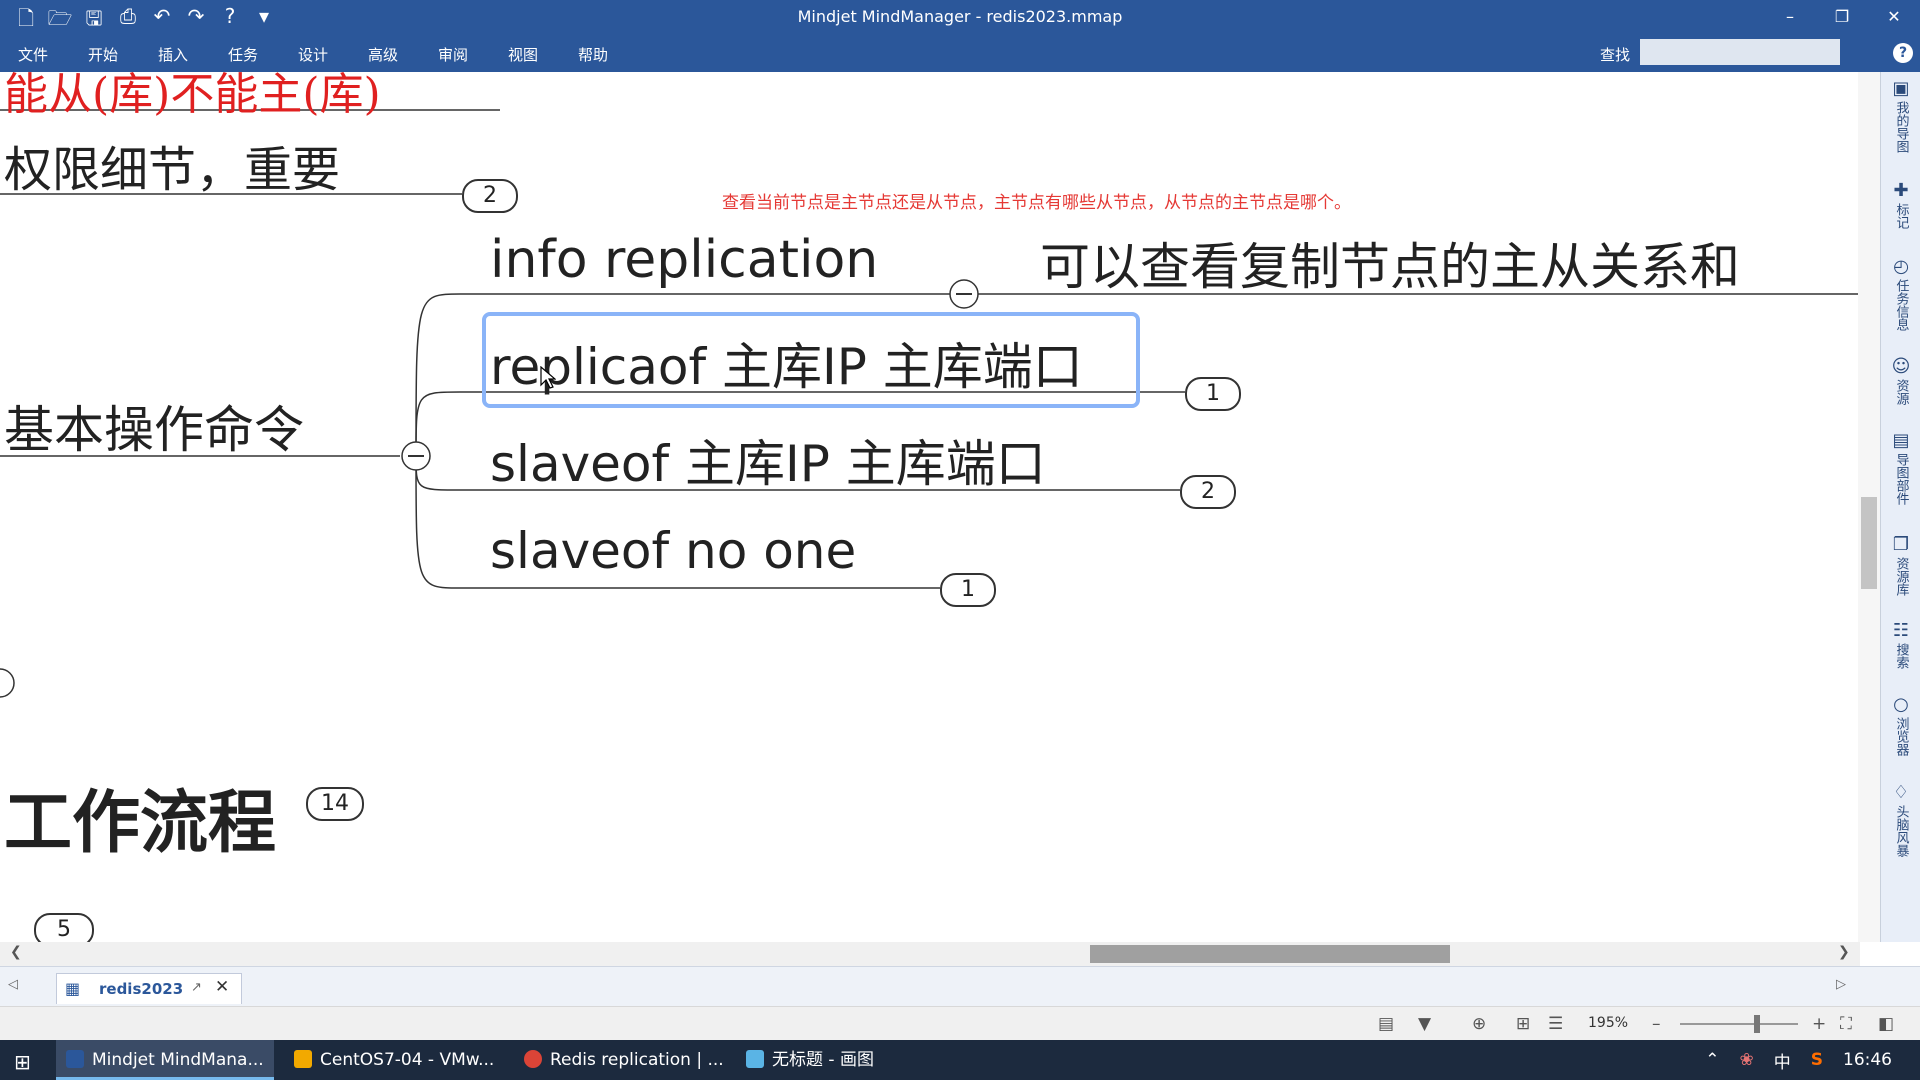 The width and height of the screenshot is (1920, 1080). Describe the element at coordinates (533, 1059) in the screenshot. I see `chrome-icon` at that location.